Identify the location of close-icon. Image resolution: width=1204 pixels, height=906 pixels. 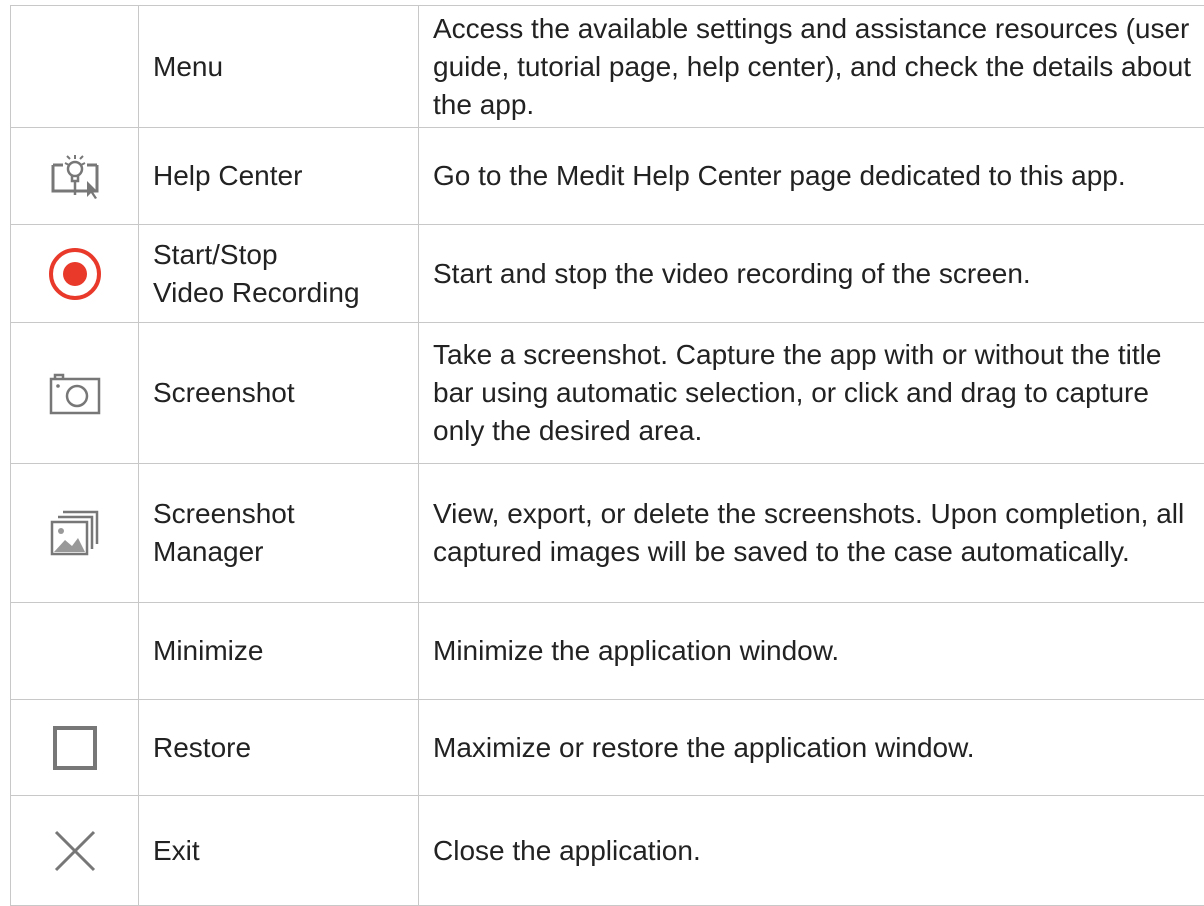
(75, 851).